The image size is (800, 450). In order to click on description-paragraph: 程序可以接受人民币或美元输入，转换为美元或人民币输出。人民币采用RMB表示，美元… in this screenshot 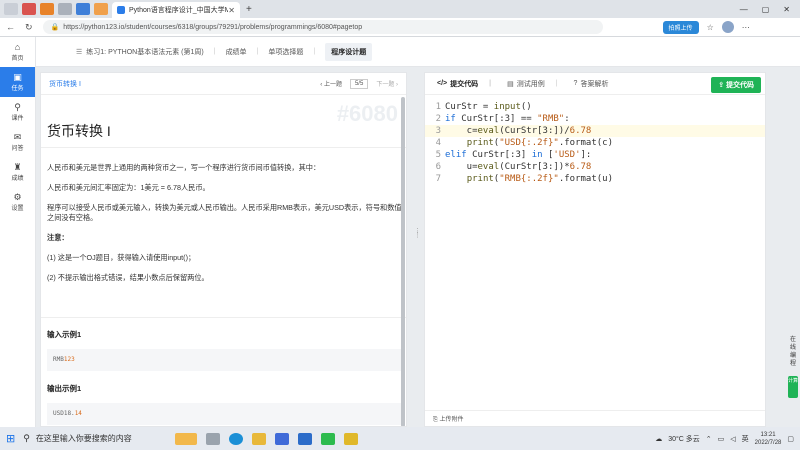, I will do `click(224, 212)`.